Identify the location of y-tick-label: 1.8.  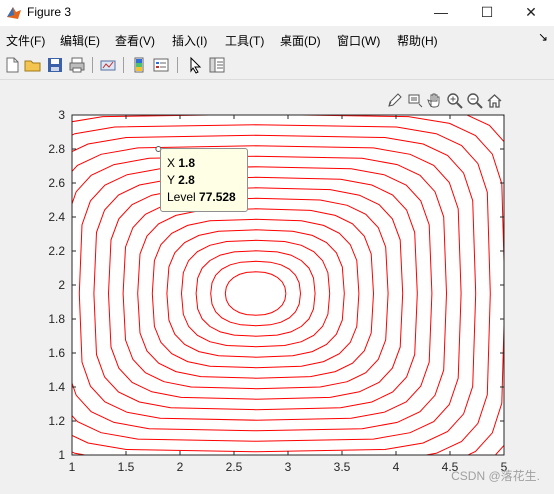
(56, 319).